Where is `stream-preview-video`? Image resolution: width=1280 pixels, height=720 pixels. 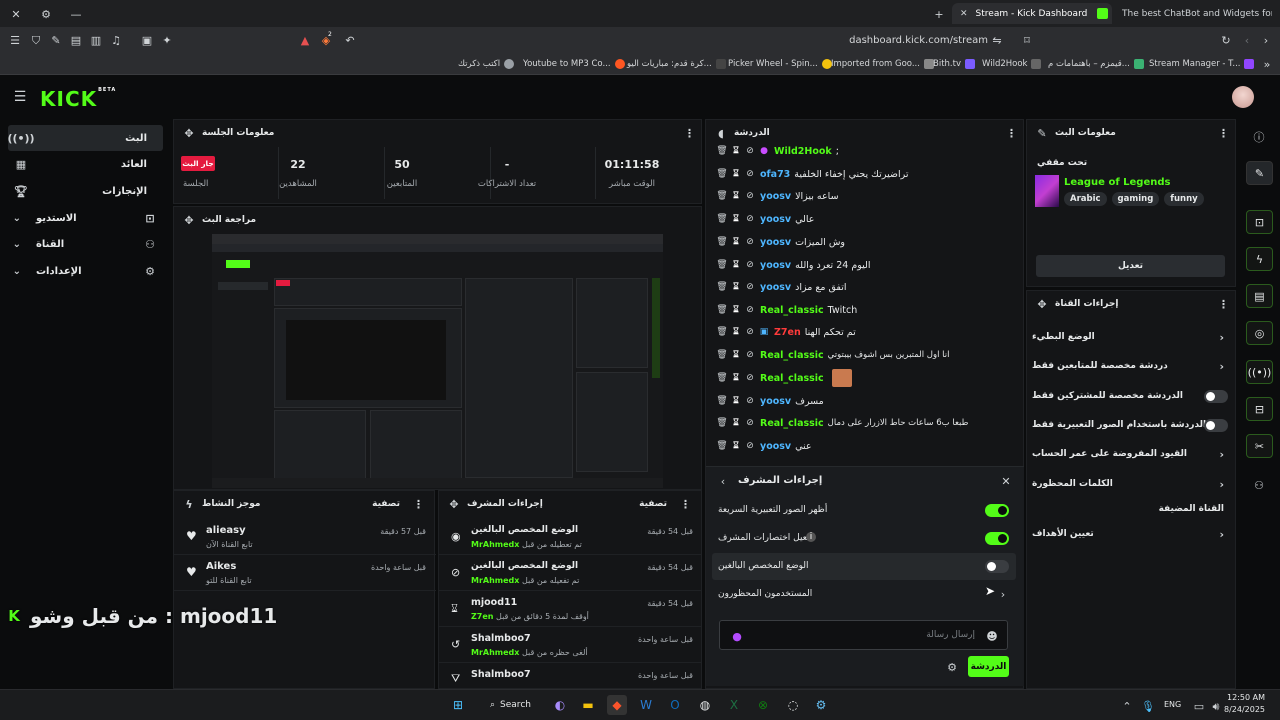
stream-preview-video is located at coordinates (437, 361).